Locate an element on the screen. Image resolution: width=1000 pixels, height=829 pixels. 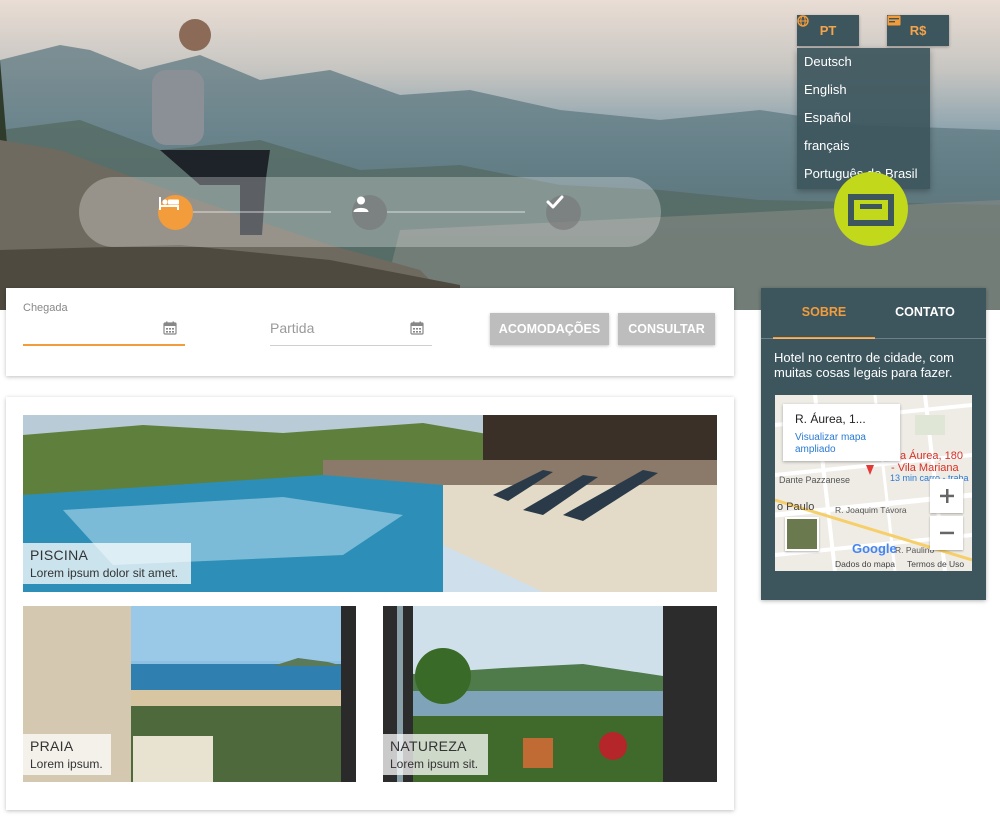
plus-icon is located at coordinates (946, 496).